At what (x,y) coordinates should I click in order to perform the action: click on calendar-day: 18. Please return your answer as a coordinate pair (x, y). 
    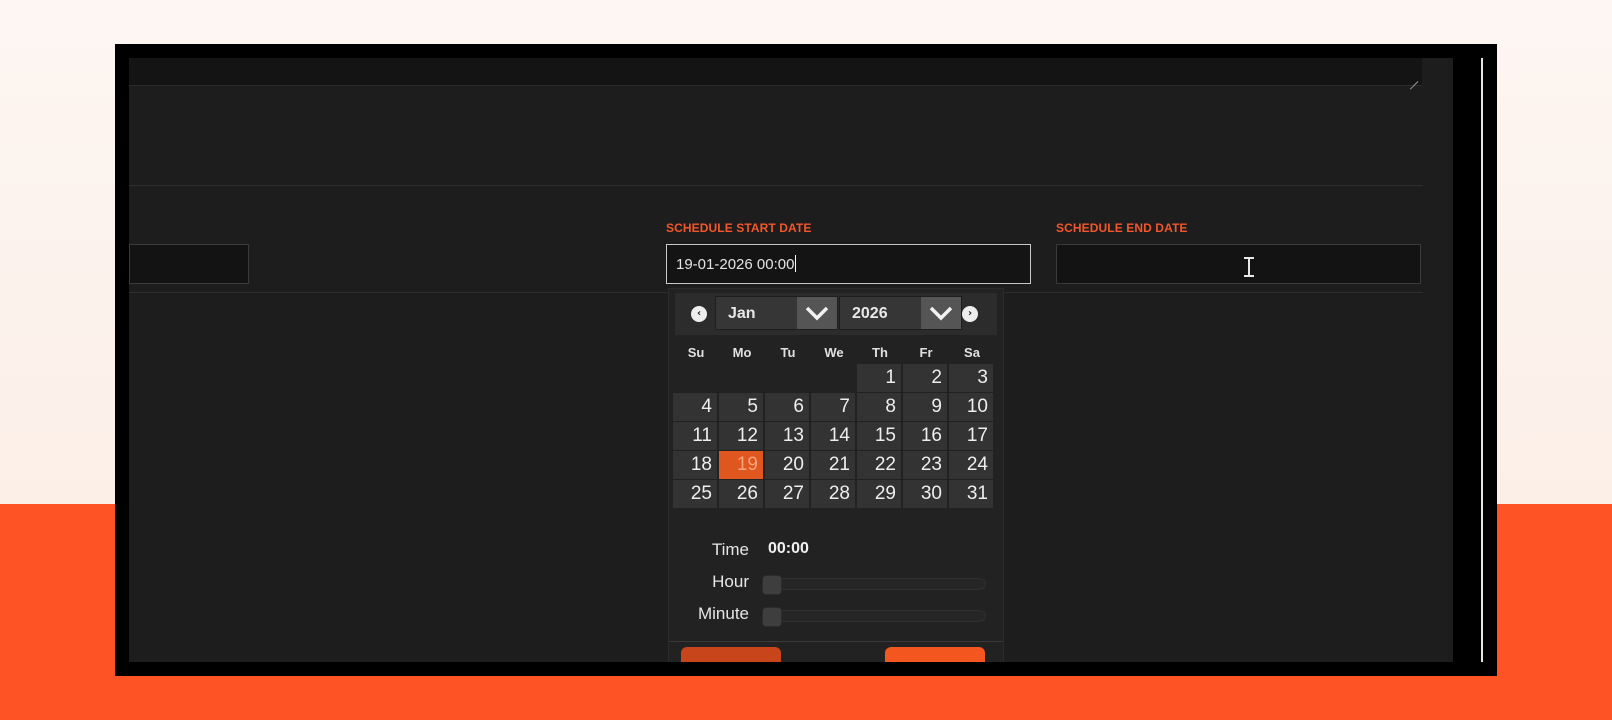
    Looking at the image, I should click on (695, 465).